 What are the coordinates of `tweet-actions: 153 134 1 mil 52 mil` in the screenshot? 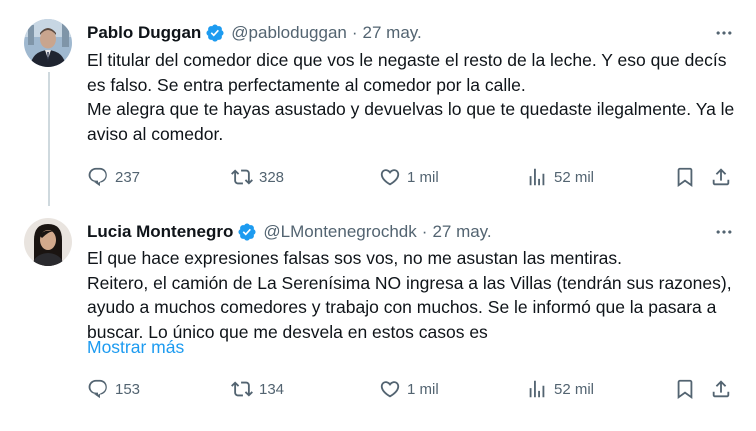 It's located at (412, 389).